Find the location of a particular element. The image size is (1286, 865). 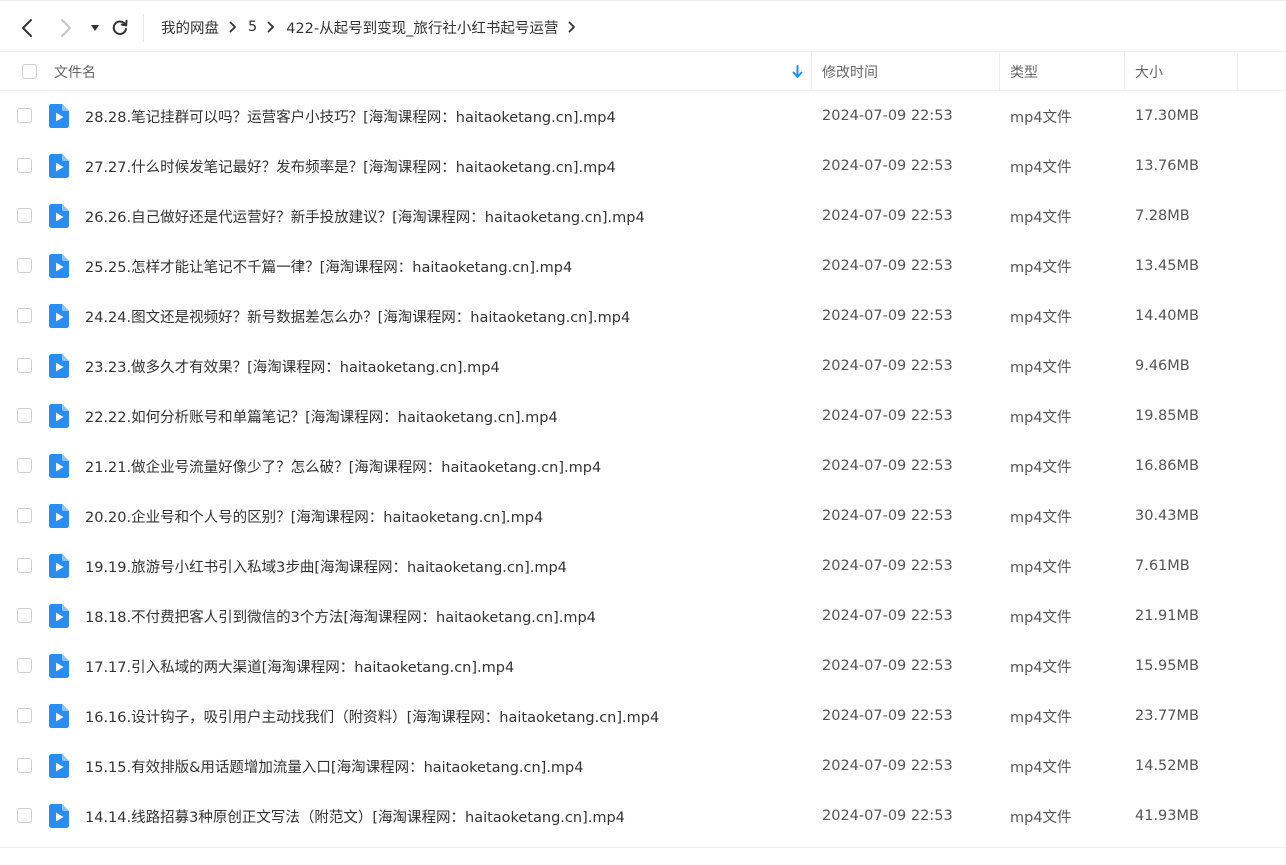

chevron-left-icon is located at coordinates (27, 28).